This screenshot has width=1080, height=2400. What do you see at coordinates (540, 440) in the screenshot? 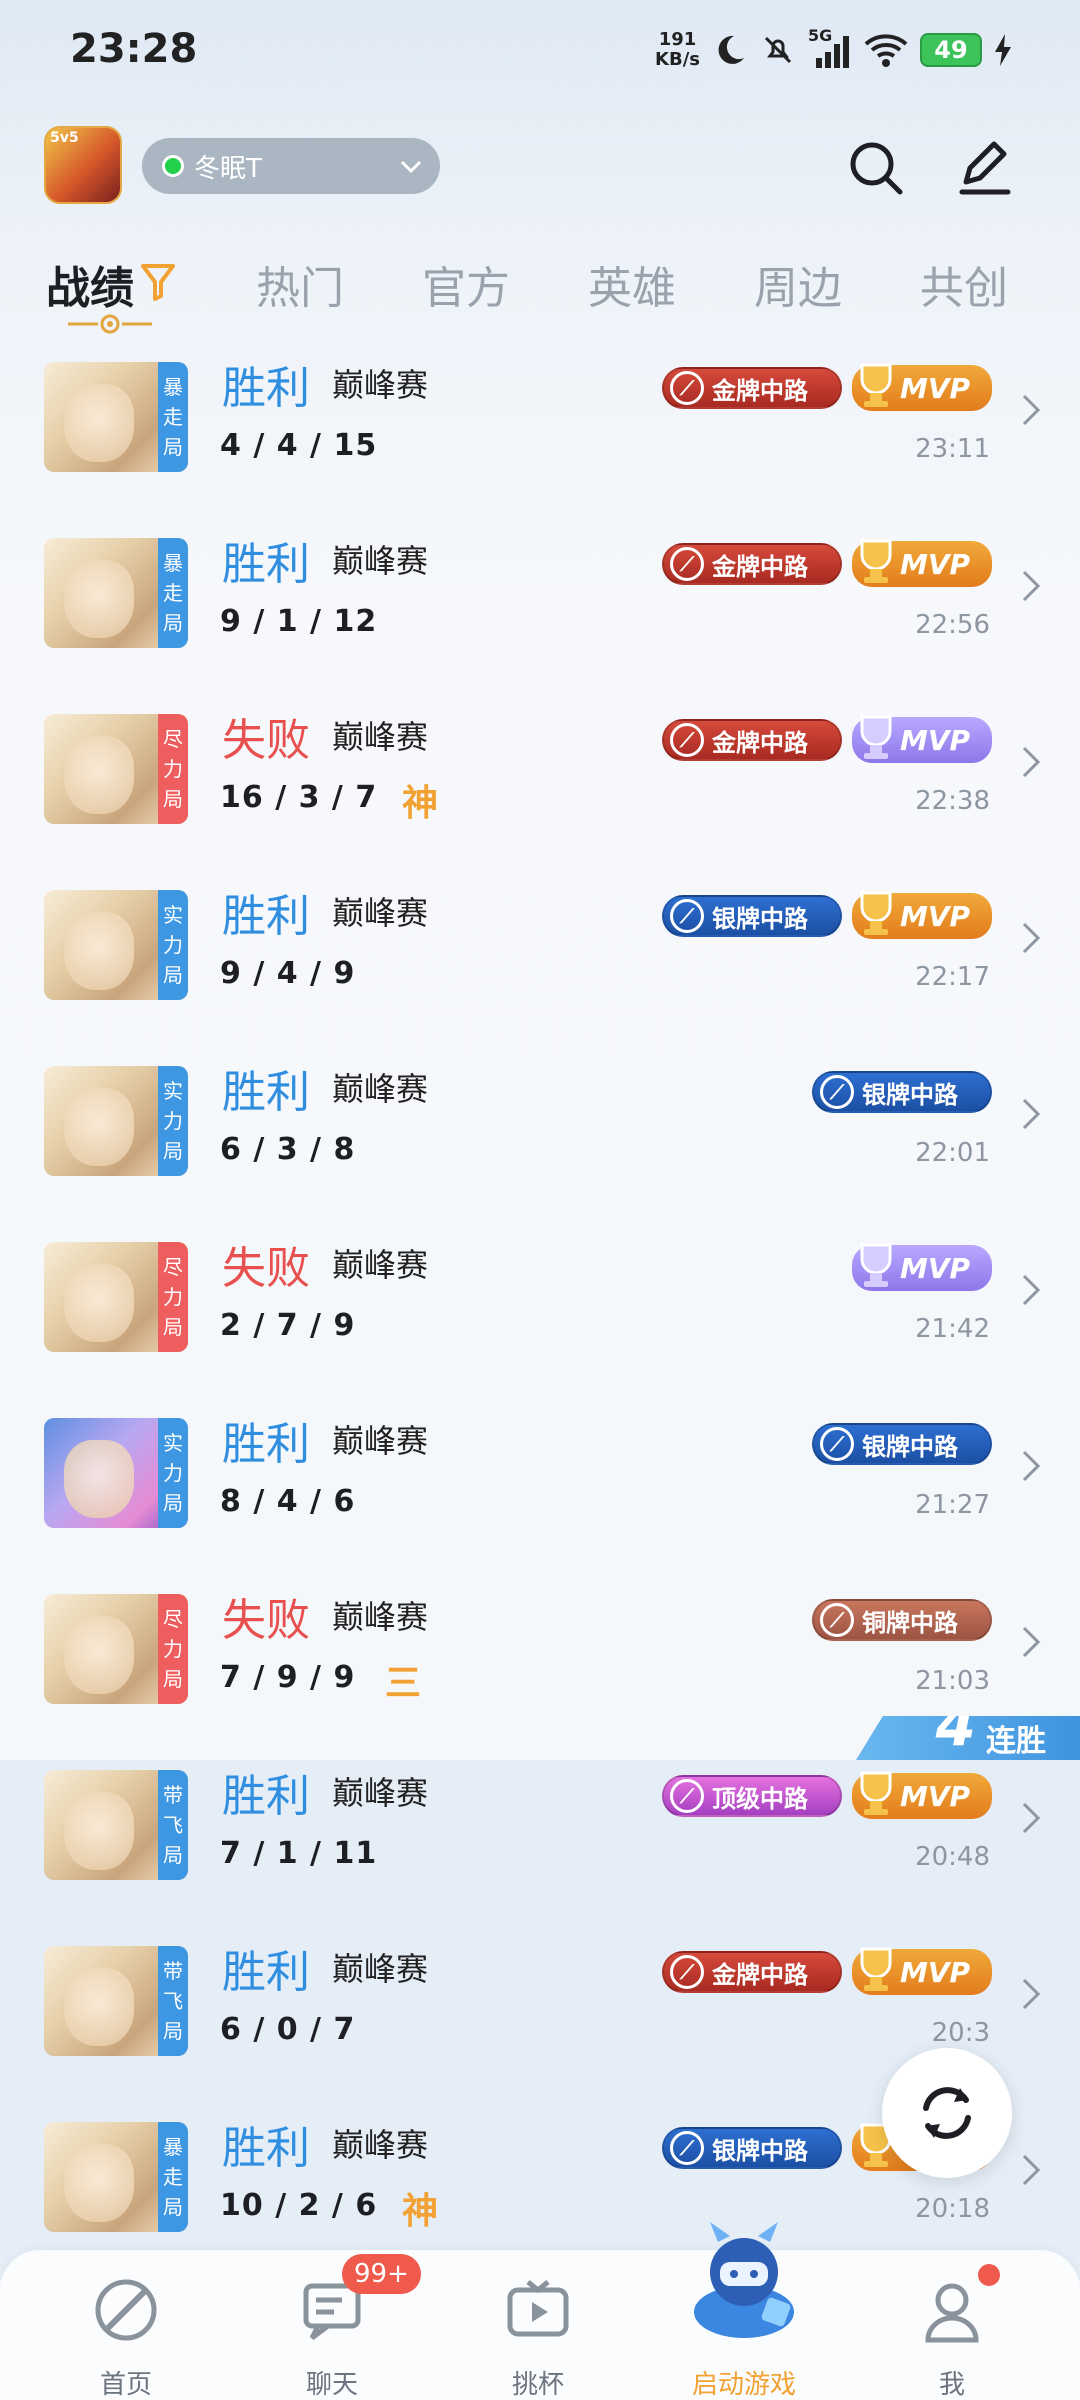
I see `match-row: 暴走局 胜利 巅峰赛 4 / 4 / 15 ⟋ 金牌中路 MVP 23:11` at bounding box center [540, 440].